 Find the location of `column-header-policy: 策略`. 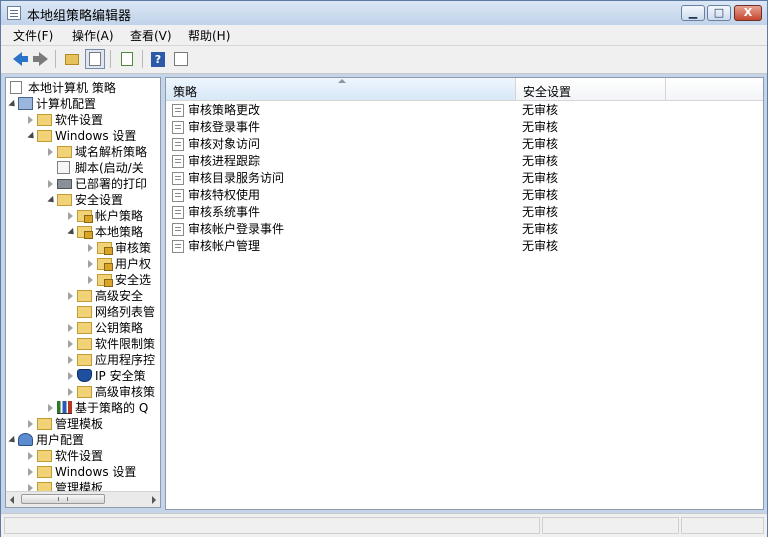

column-header-policy: 策略 is located at coordinates (341, 89).